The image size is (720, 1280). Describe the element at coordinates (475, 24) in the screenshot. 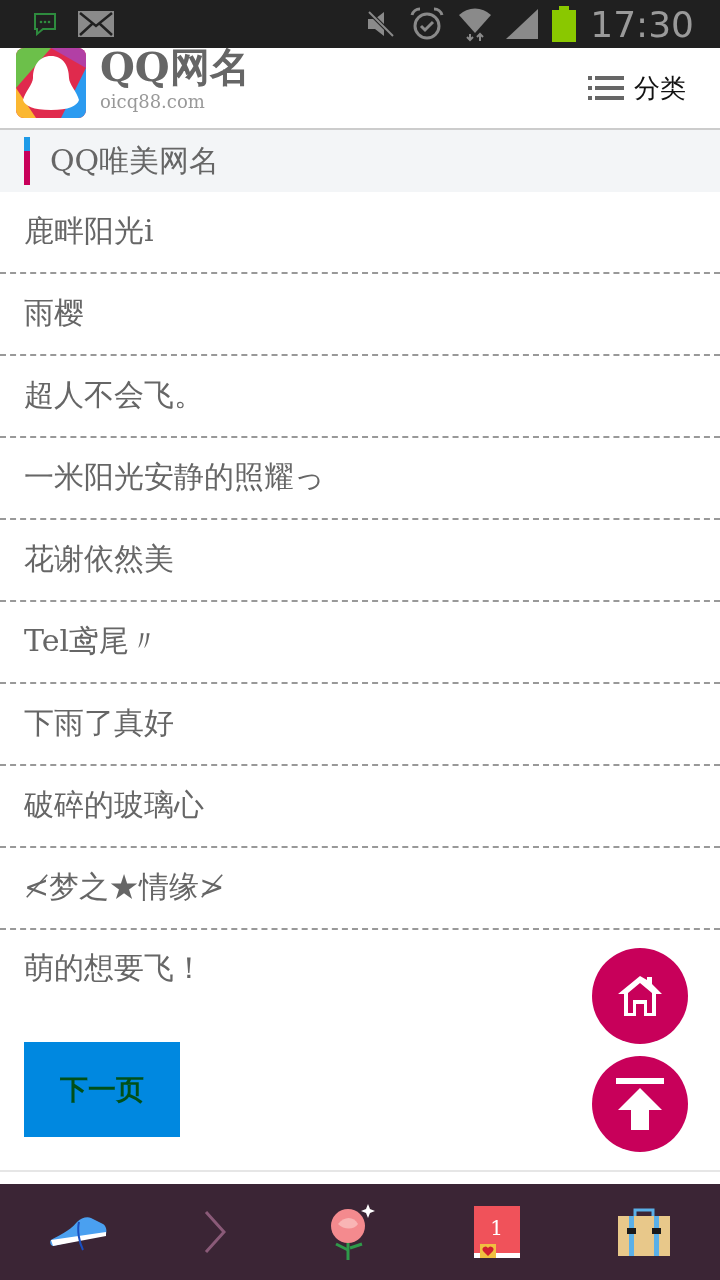

I see `wifi-icon` at that location.